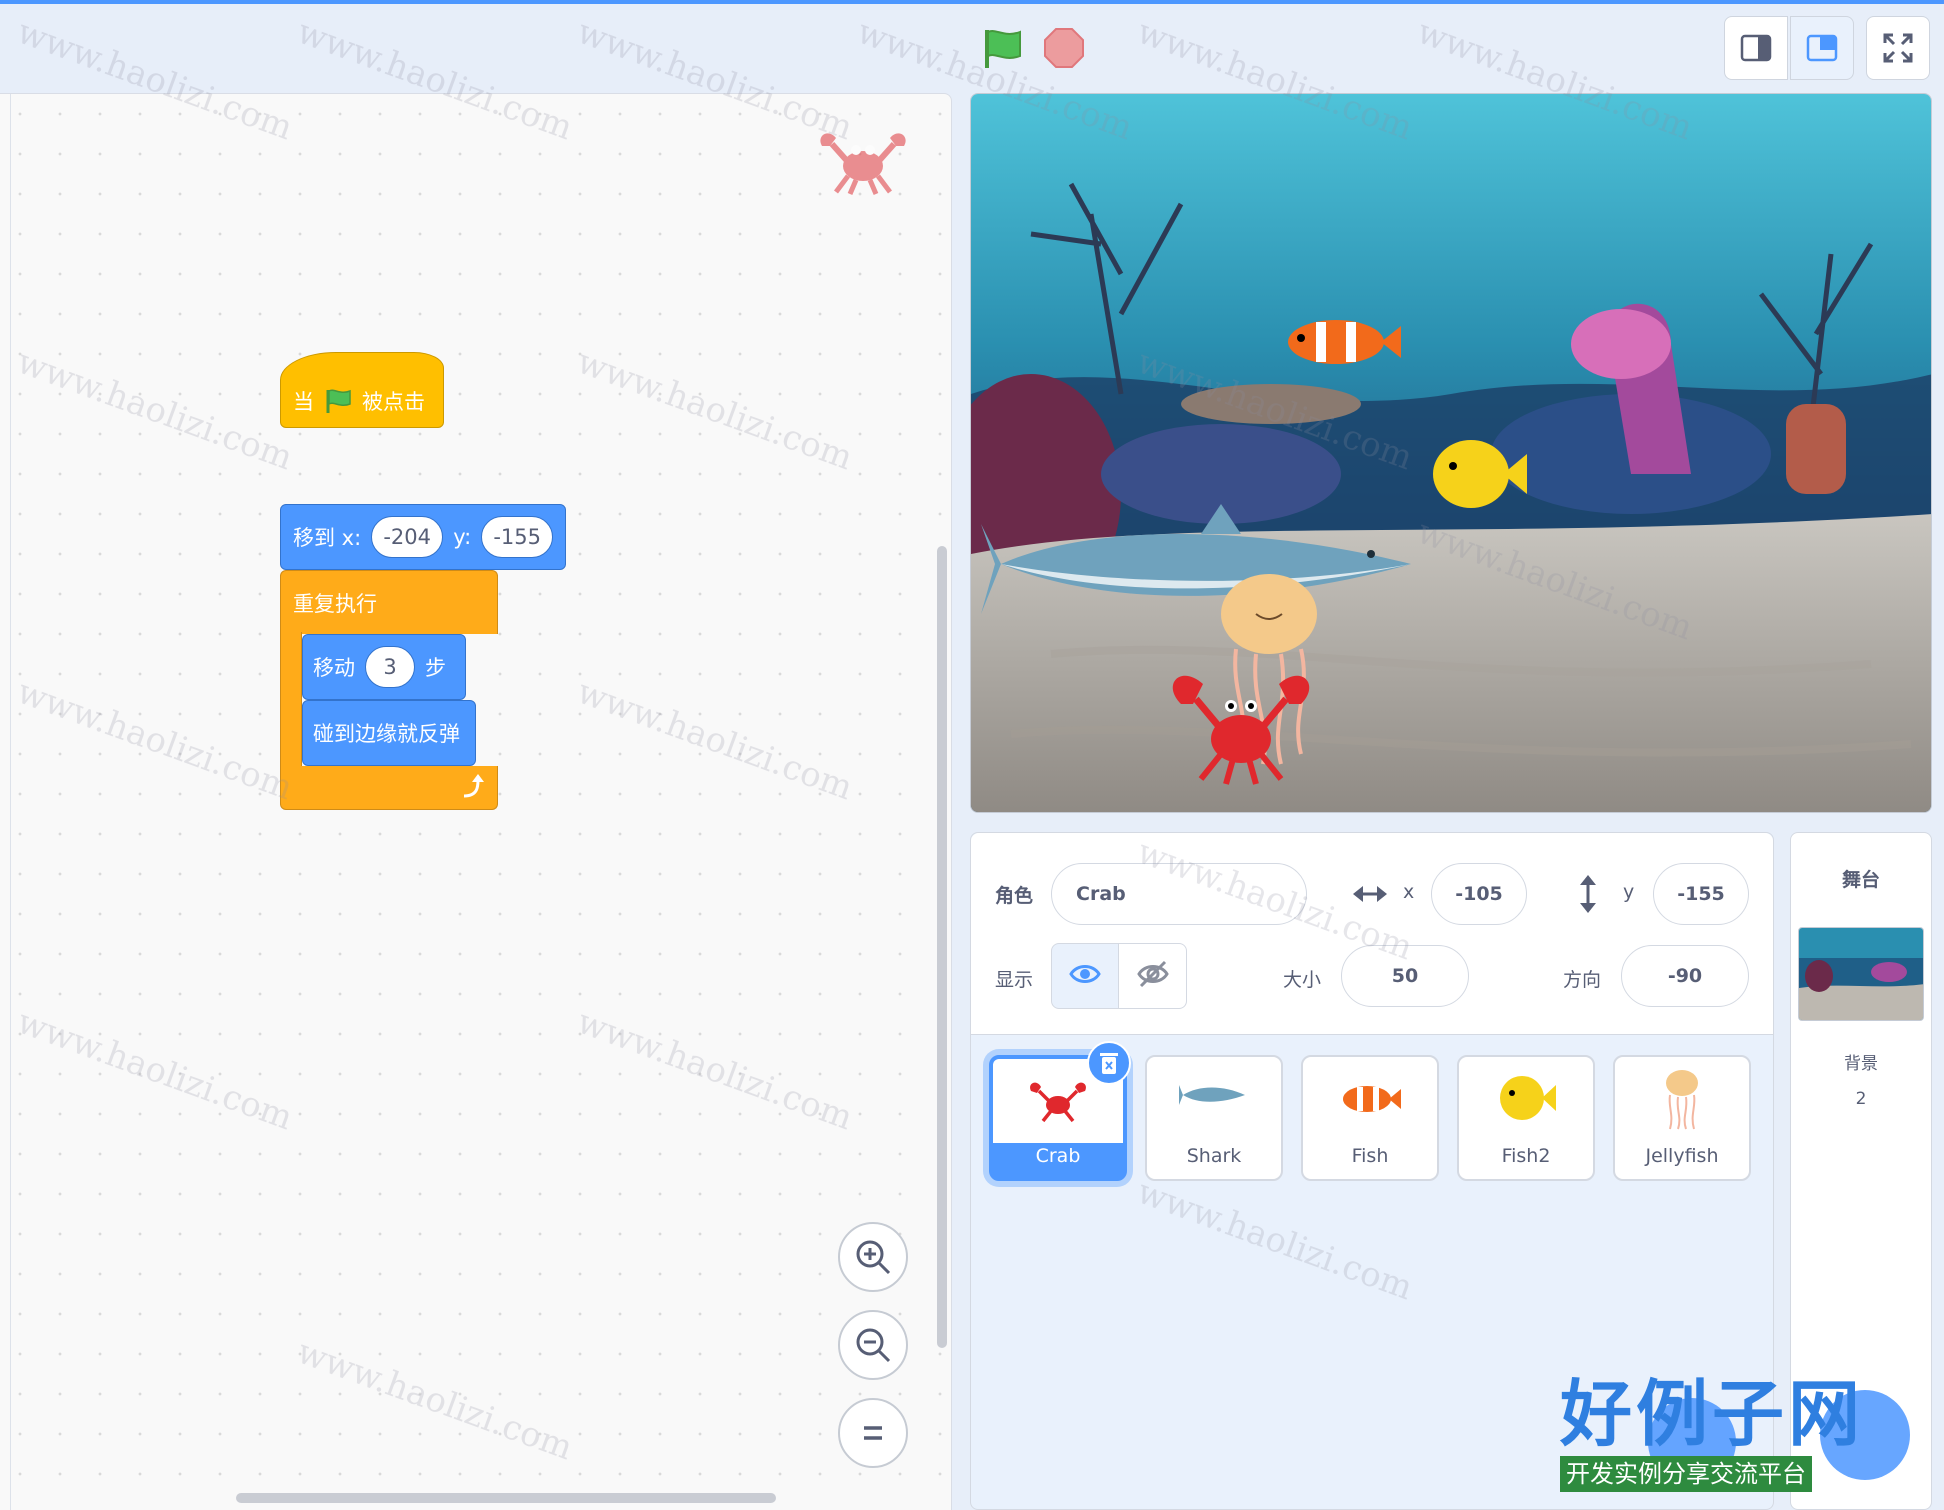 The image size is (1944, 1510). I want to click on backdrop-thumbnail, so click(1861, 974).